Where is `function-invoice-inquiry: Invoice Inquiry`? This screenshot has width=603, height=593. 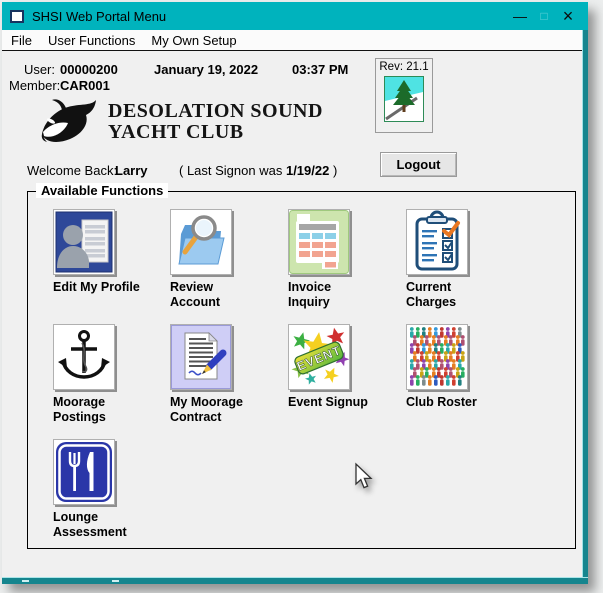
function-invoice-inquiry: Invoice Inquiry is located at coordinates (344, 259).